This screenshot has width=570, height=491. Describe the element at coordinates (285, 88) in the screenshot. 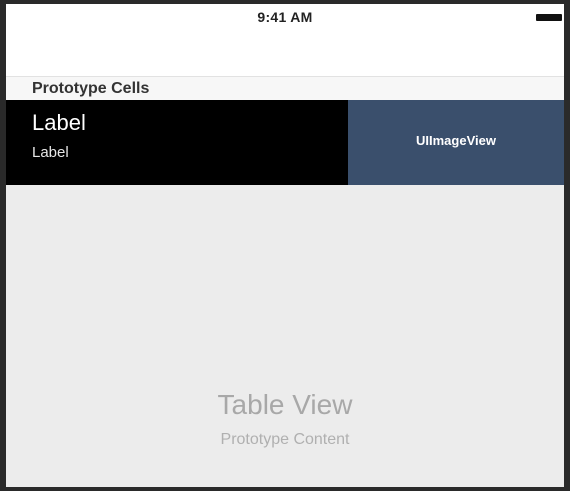

I see `section-header: Prototype Cells` at that location.